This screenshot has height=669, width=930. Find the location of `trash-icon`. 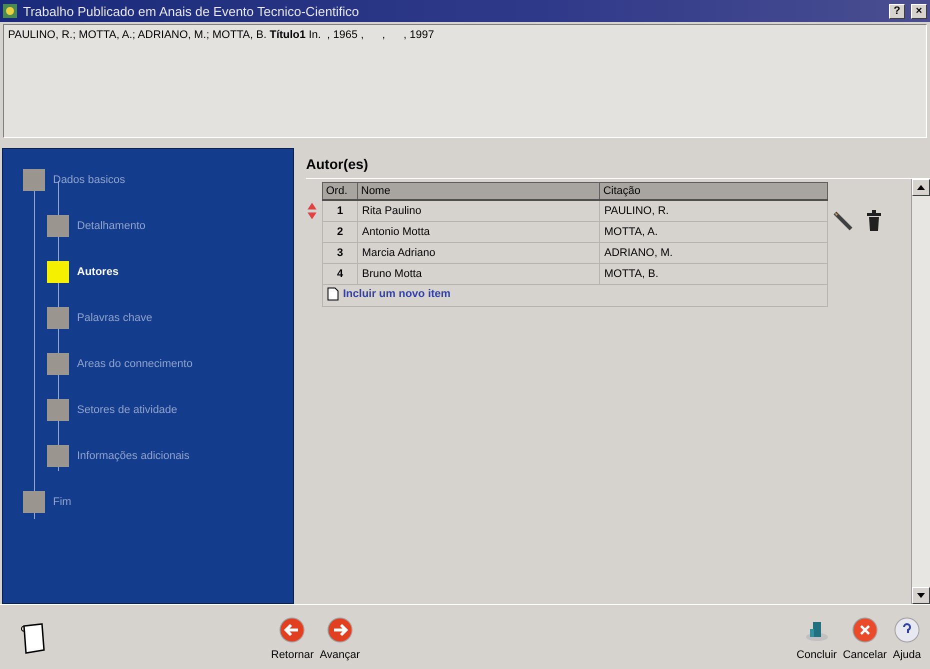

trash-icon is located at coordinates (874, 221).